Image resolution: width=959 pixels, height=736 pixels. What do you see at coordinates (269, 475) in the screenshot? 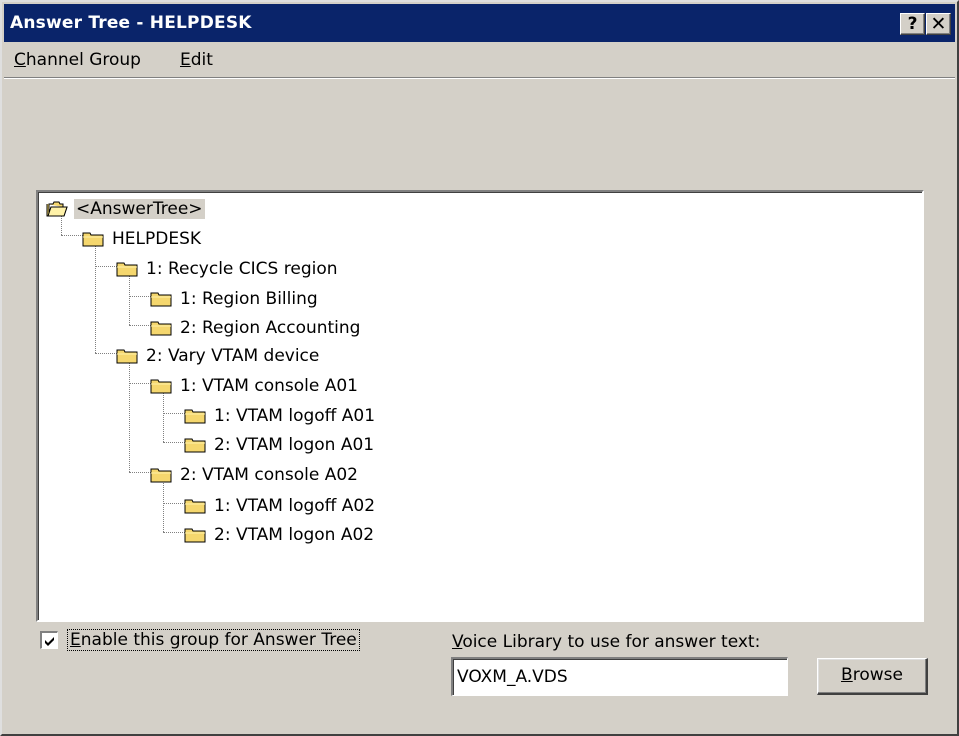
I see `tree-node-label: 2: VTAM console A02` at bounding box center [269, 475].